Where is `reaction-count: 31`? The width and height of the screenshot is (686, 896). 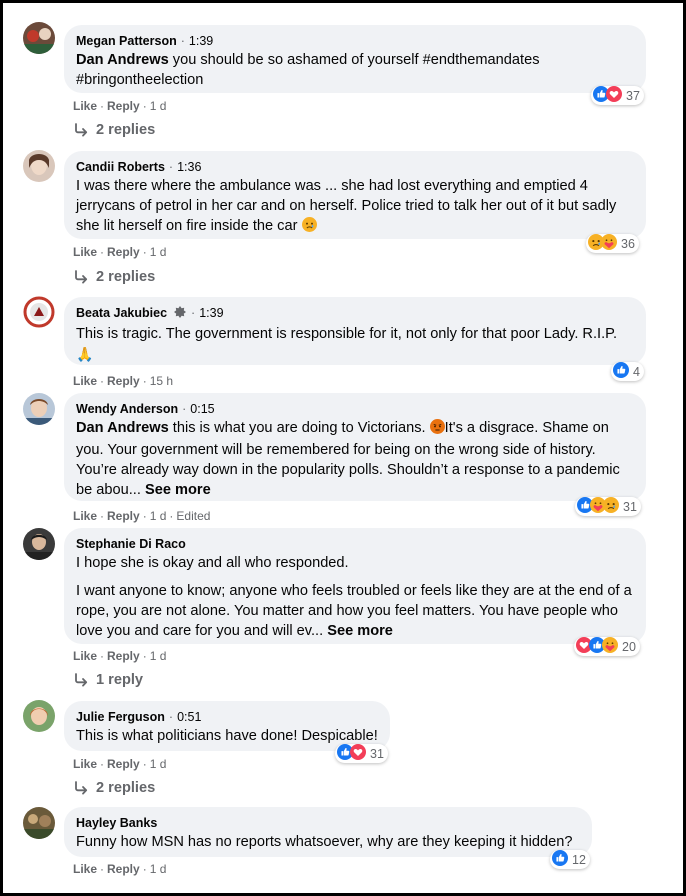 reaction-count: 31 is located at coordinates (377, 753).